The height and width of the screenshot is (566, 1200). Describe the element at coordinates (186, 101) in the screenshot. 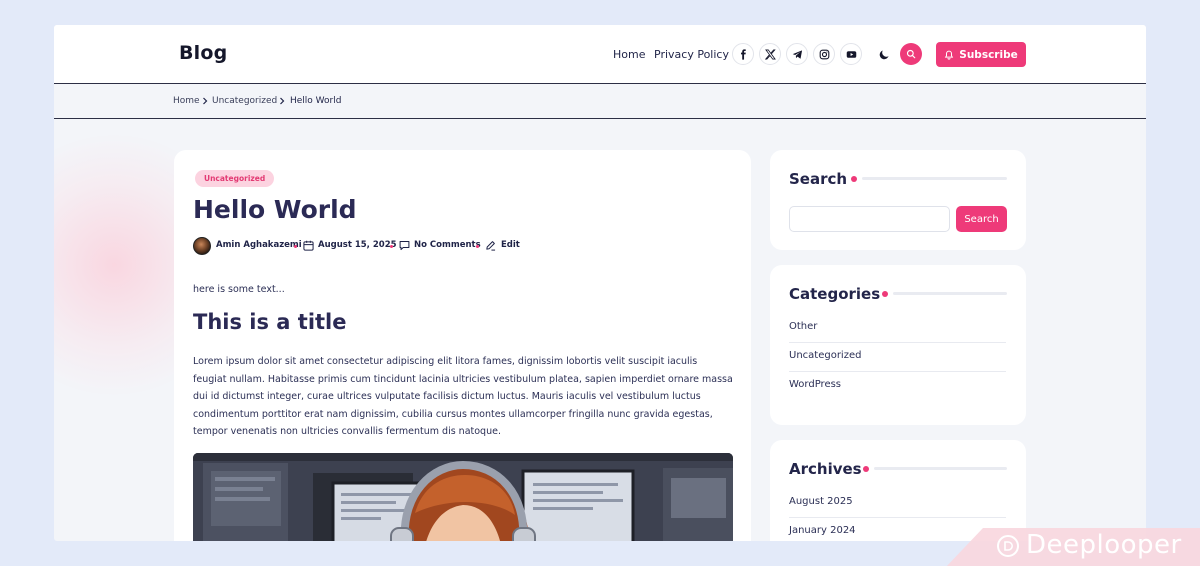

I see `breadcrumb-home: Home` at that location.